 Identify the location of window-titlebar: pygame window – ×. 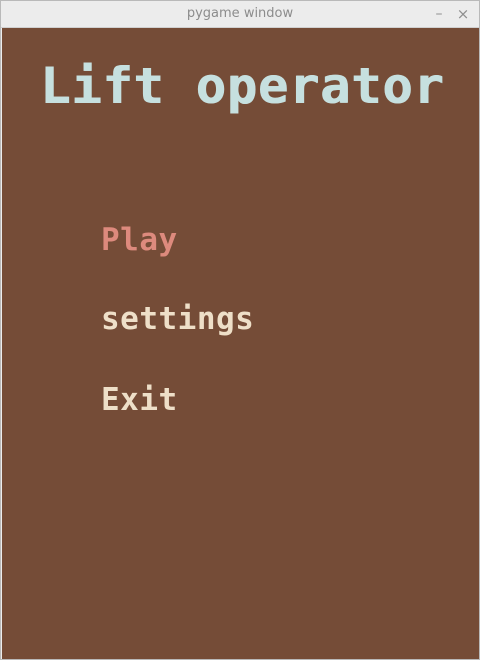
(240, 14).